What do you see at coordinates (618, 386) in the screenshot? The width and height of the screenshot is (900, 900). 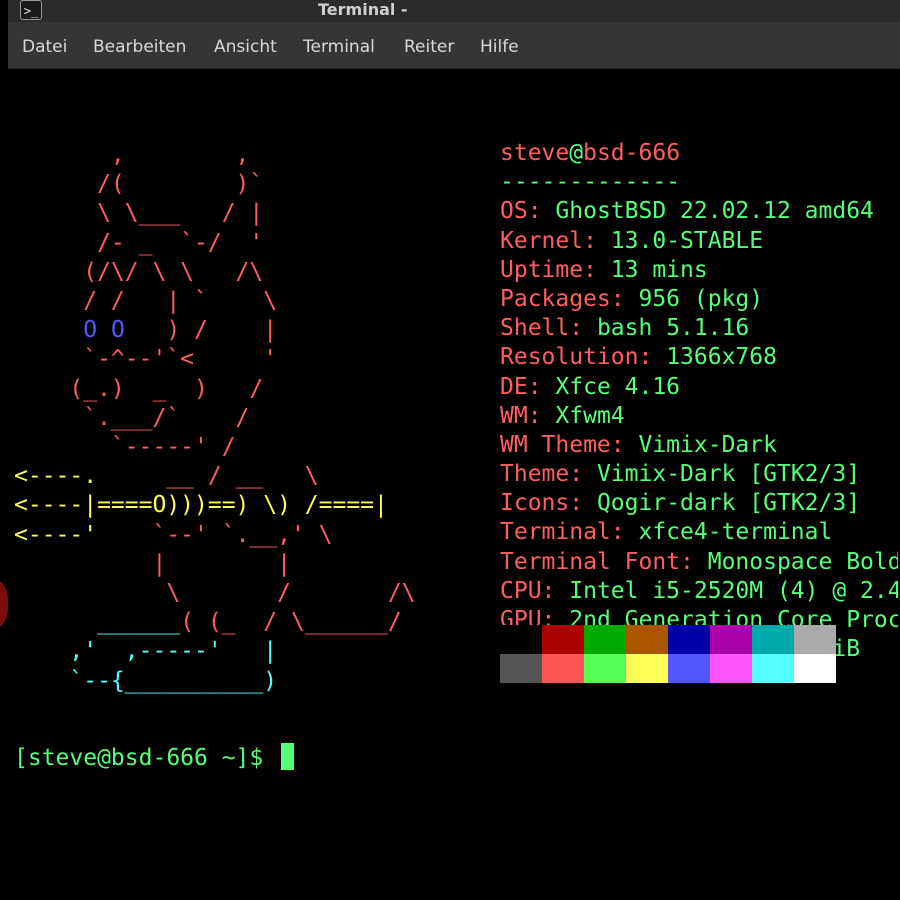 I see `info-value: Xfce 4.16` at bounding box center [618, 386].